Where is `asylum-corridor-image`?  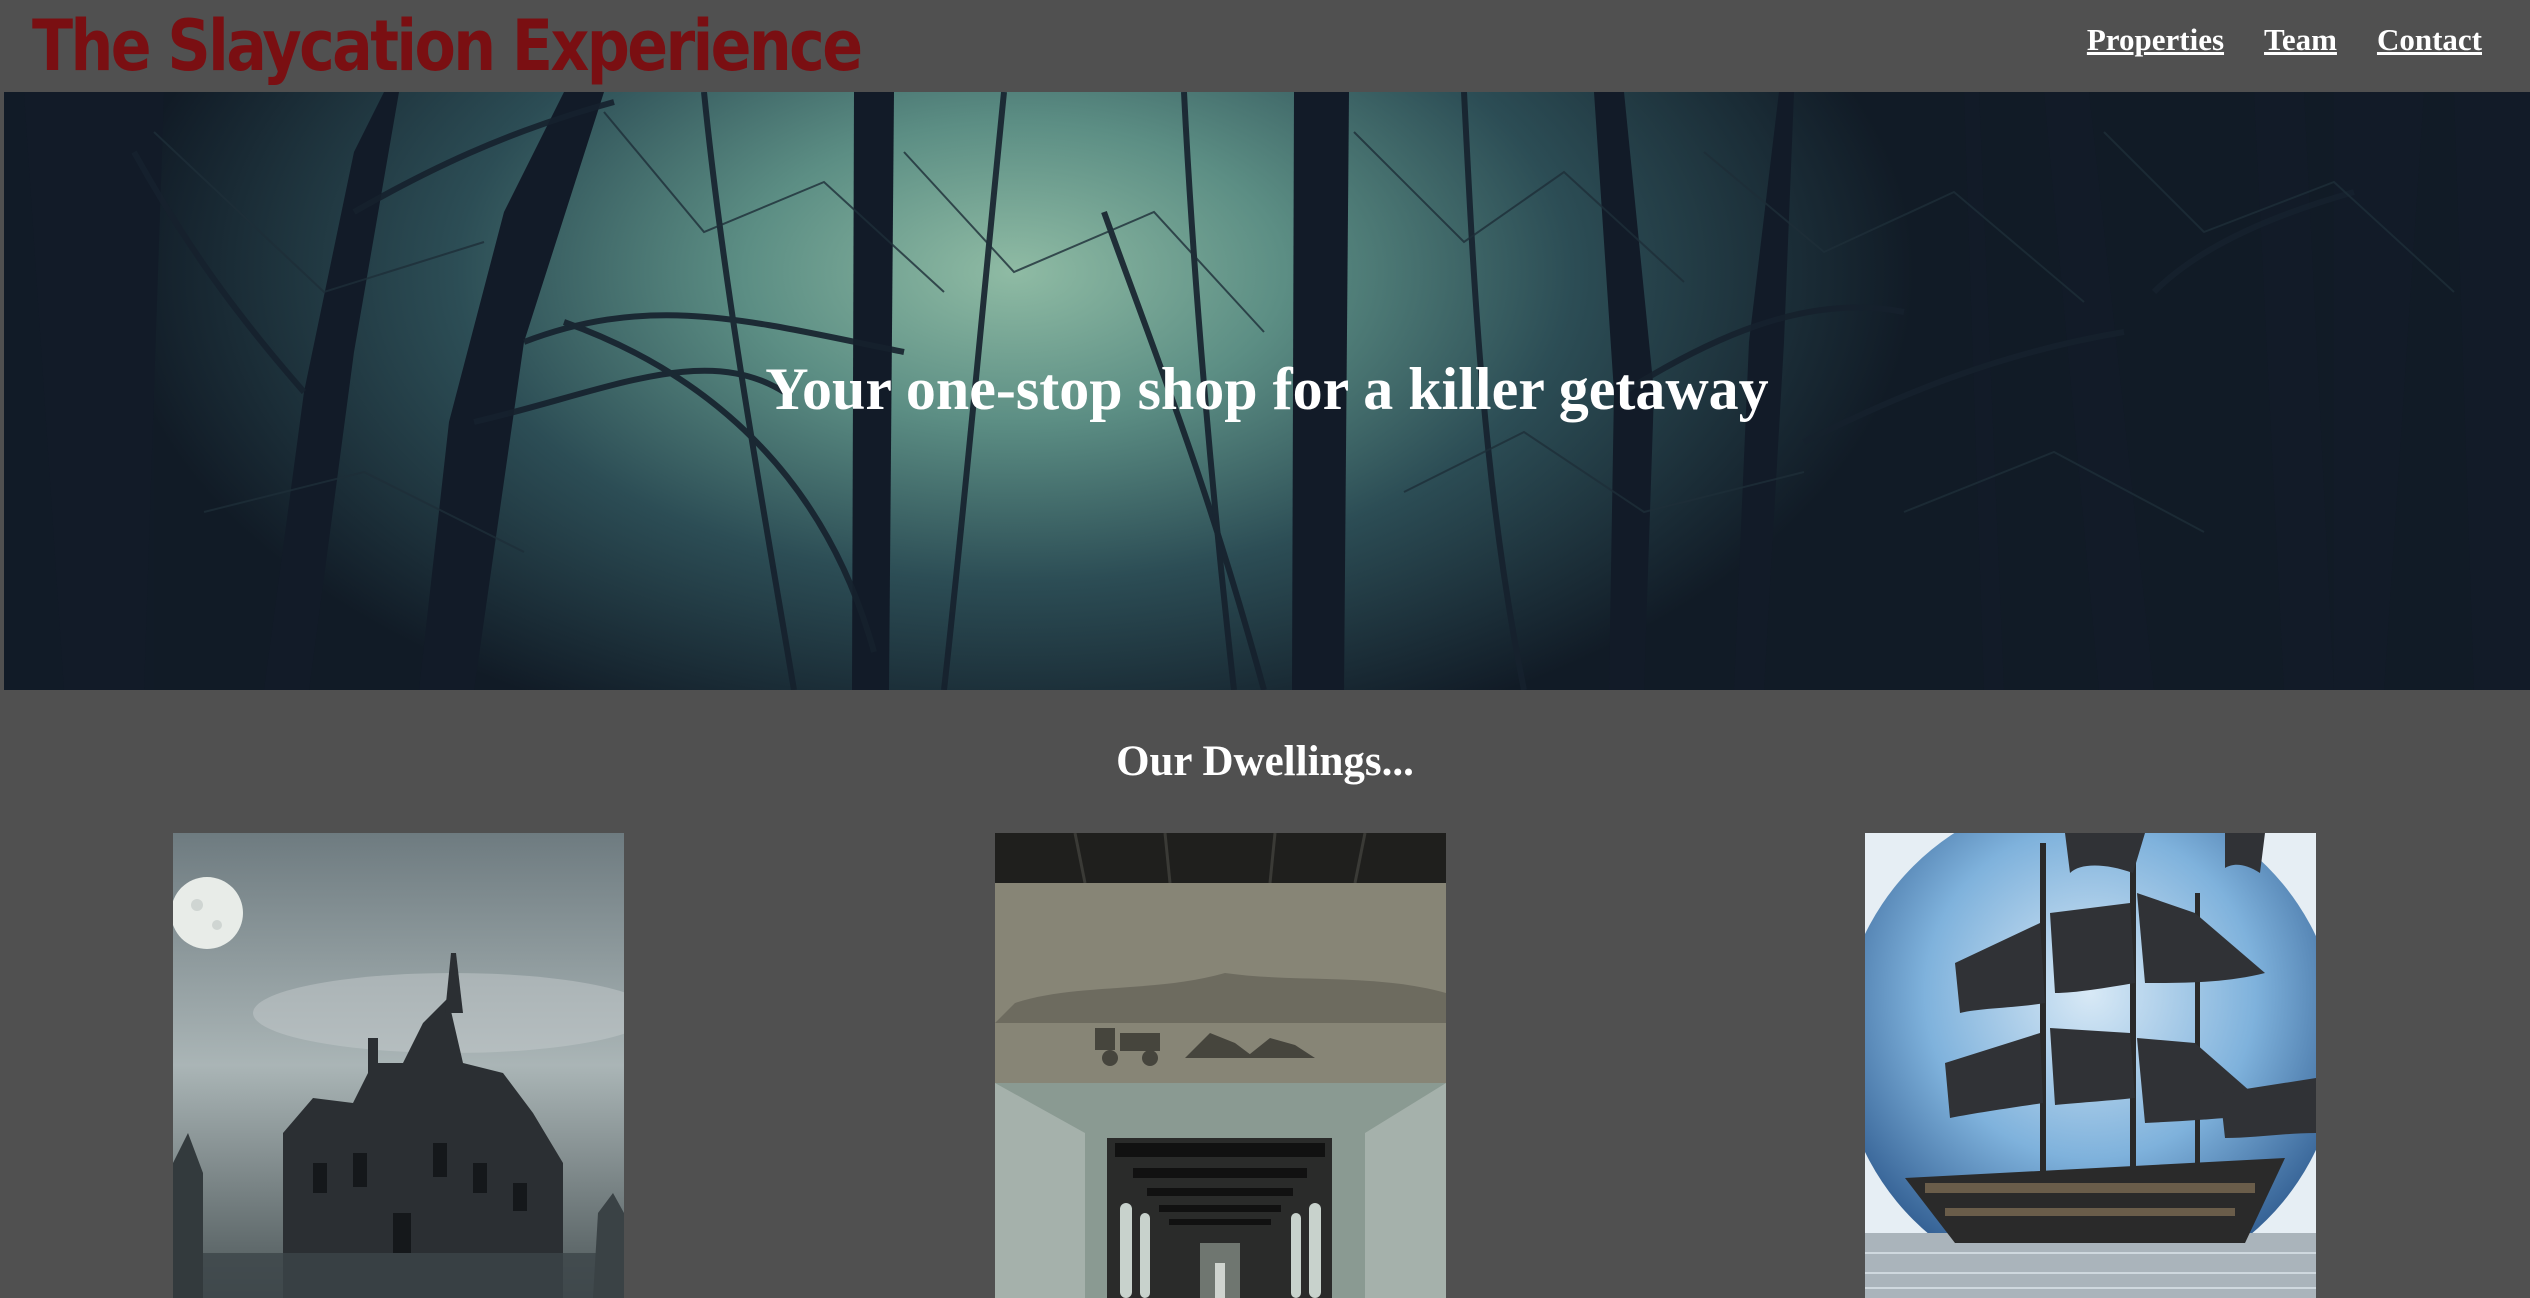 asylum-corridor-image is located at coordinates (1220, 1065).